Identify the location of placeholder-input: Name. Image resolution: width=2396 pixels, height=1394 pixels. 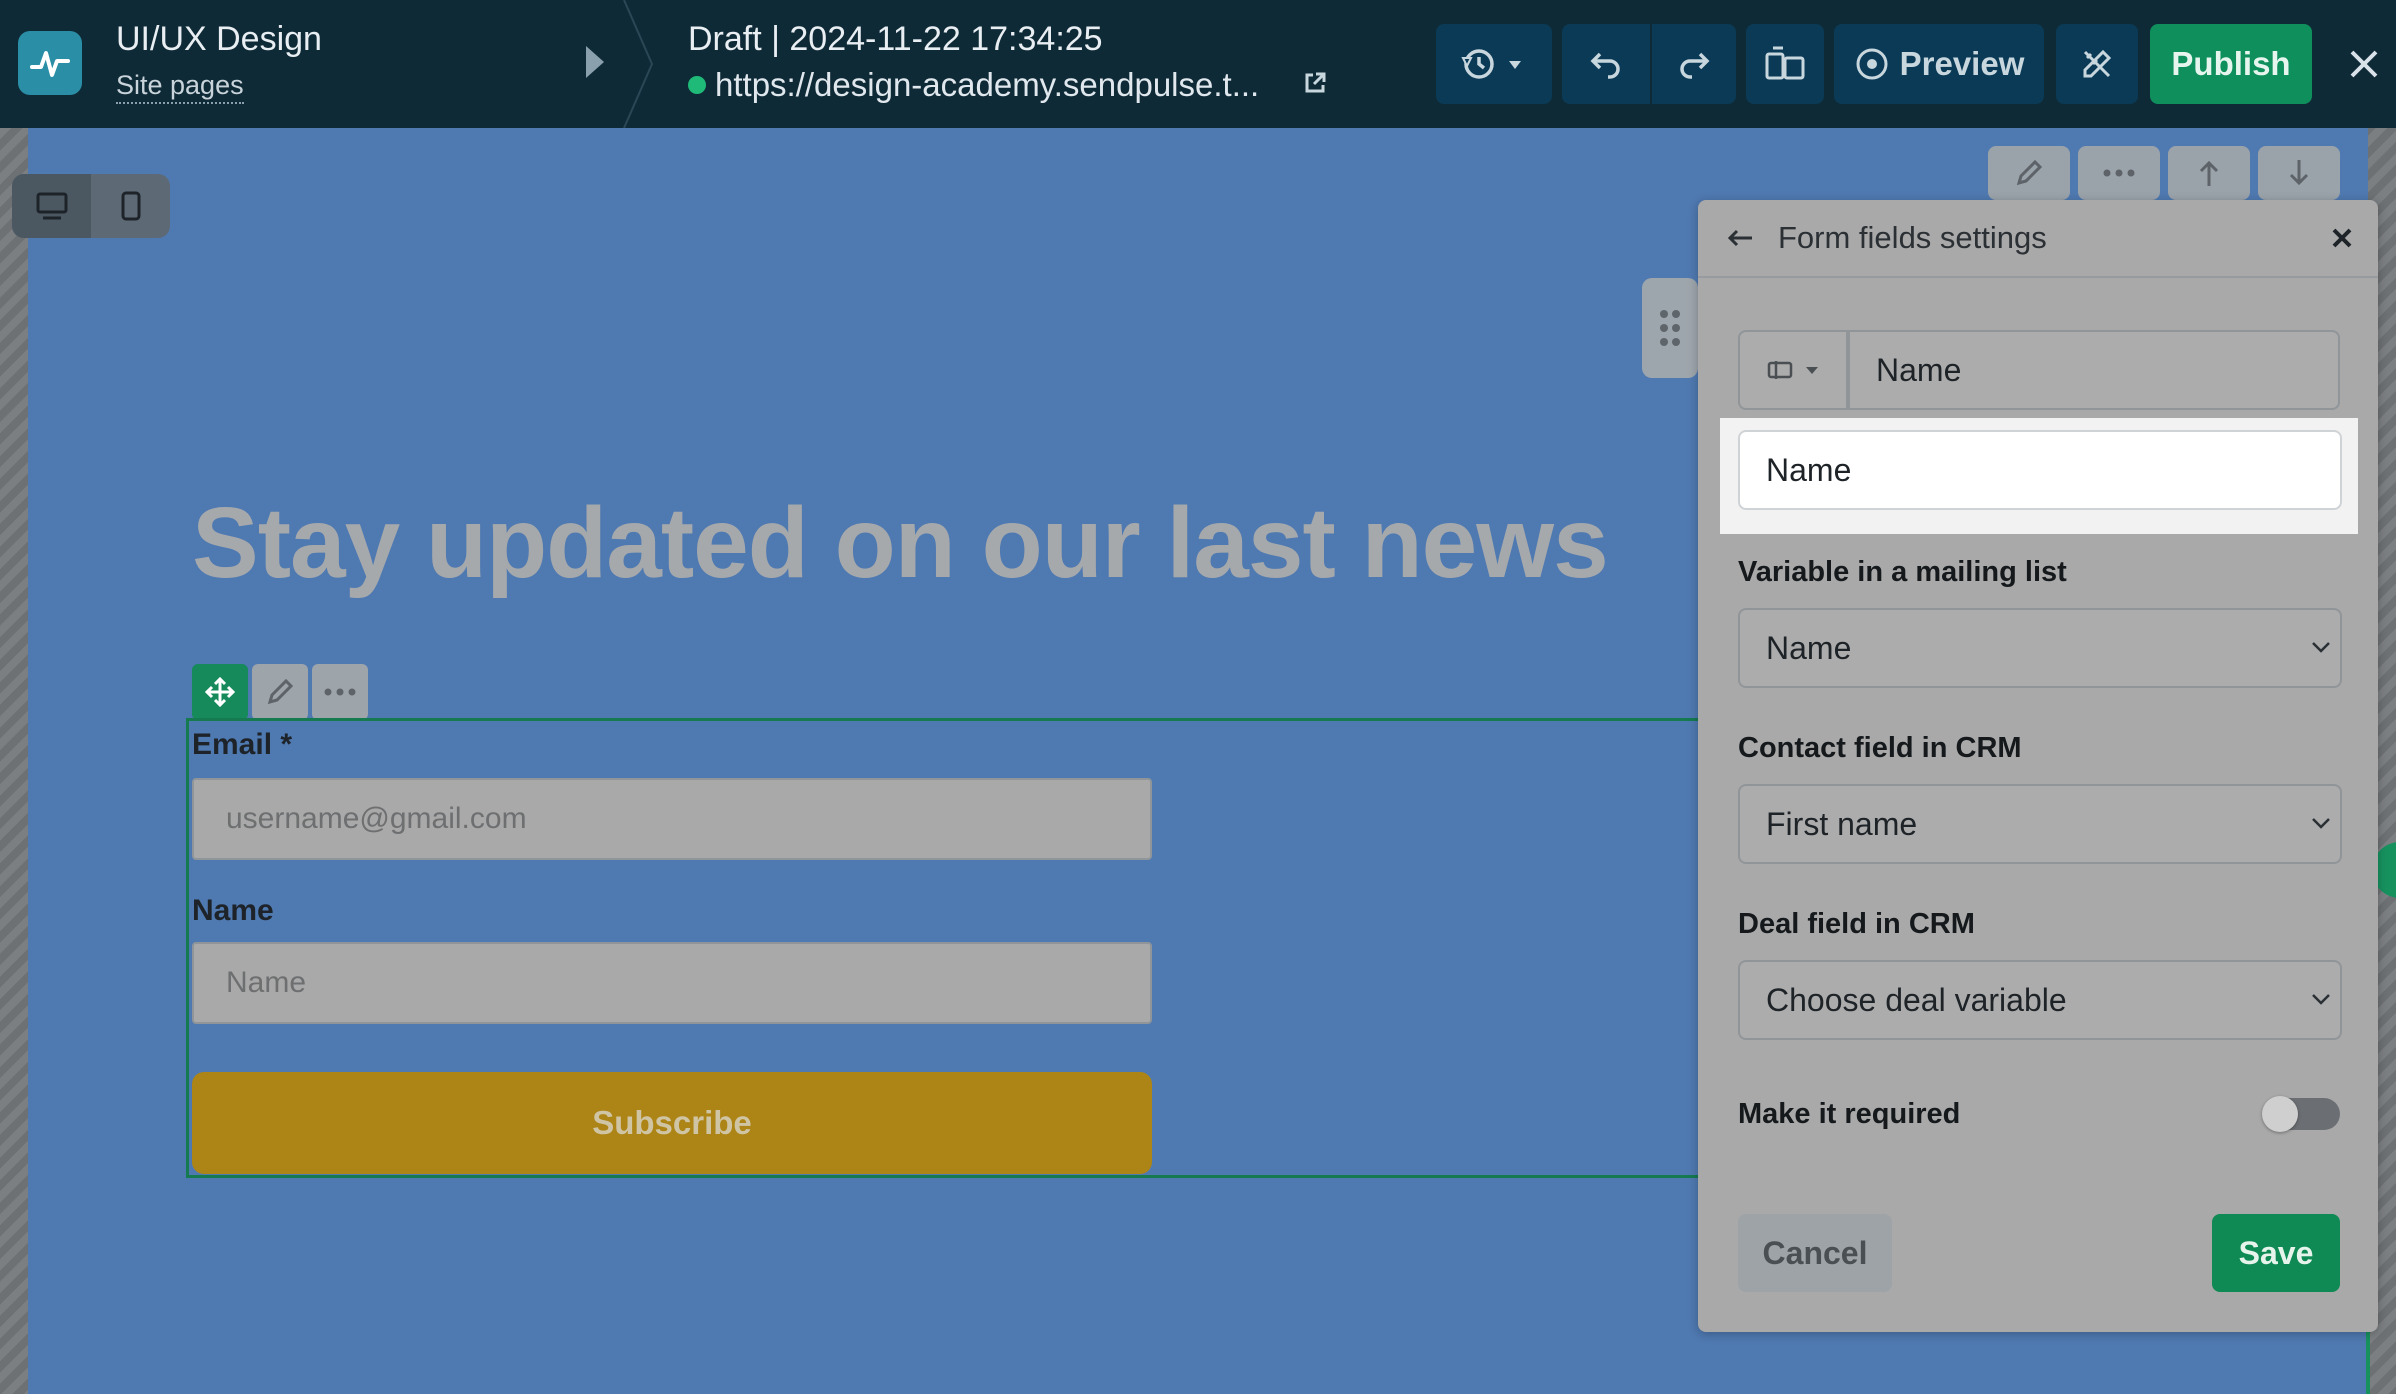
(2040, 470).